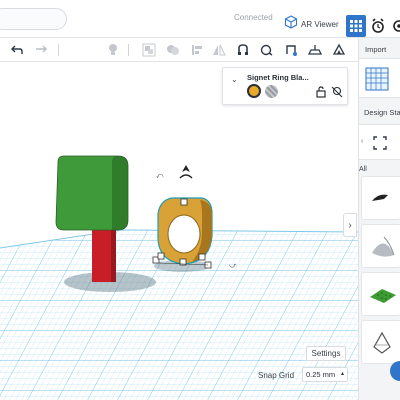 Image resolution: width=400 pixels, height=400 pixels. I want to click on import-export-button, so click(339, 50).